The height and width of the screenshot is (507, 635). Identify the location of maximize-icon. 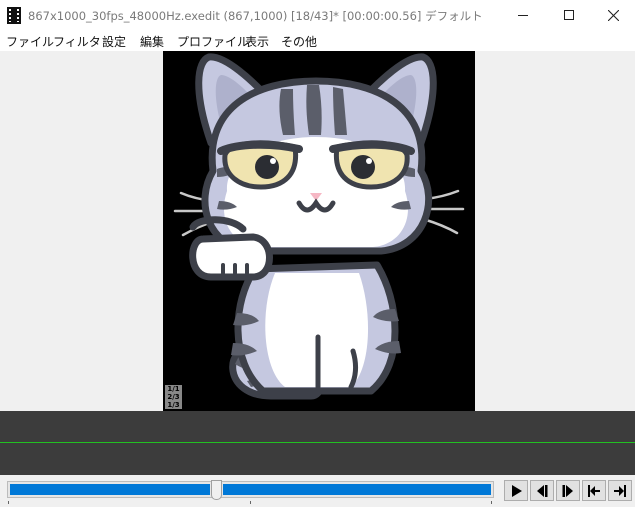
(569, 15).